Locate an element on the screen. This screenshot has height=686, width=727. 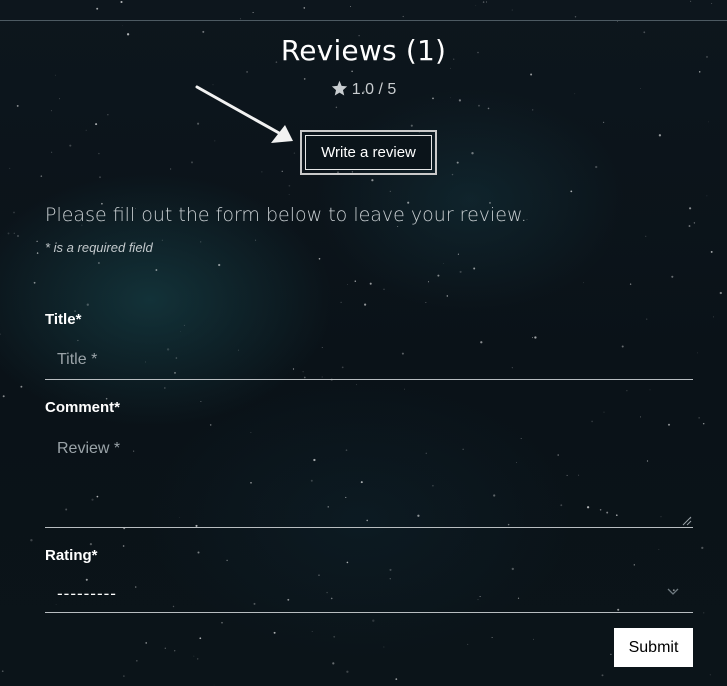
rating-select: --------- is located at coordinates (369, 592).